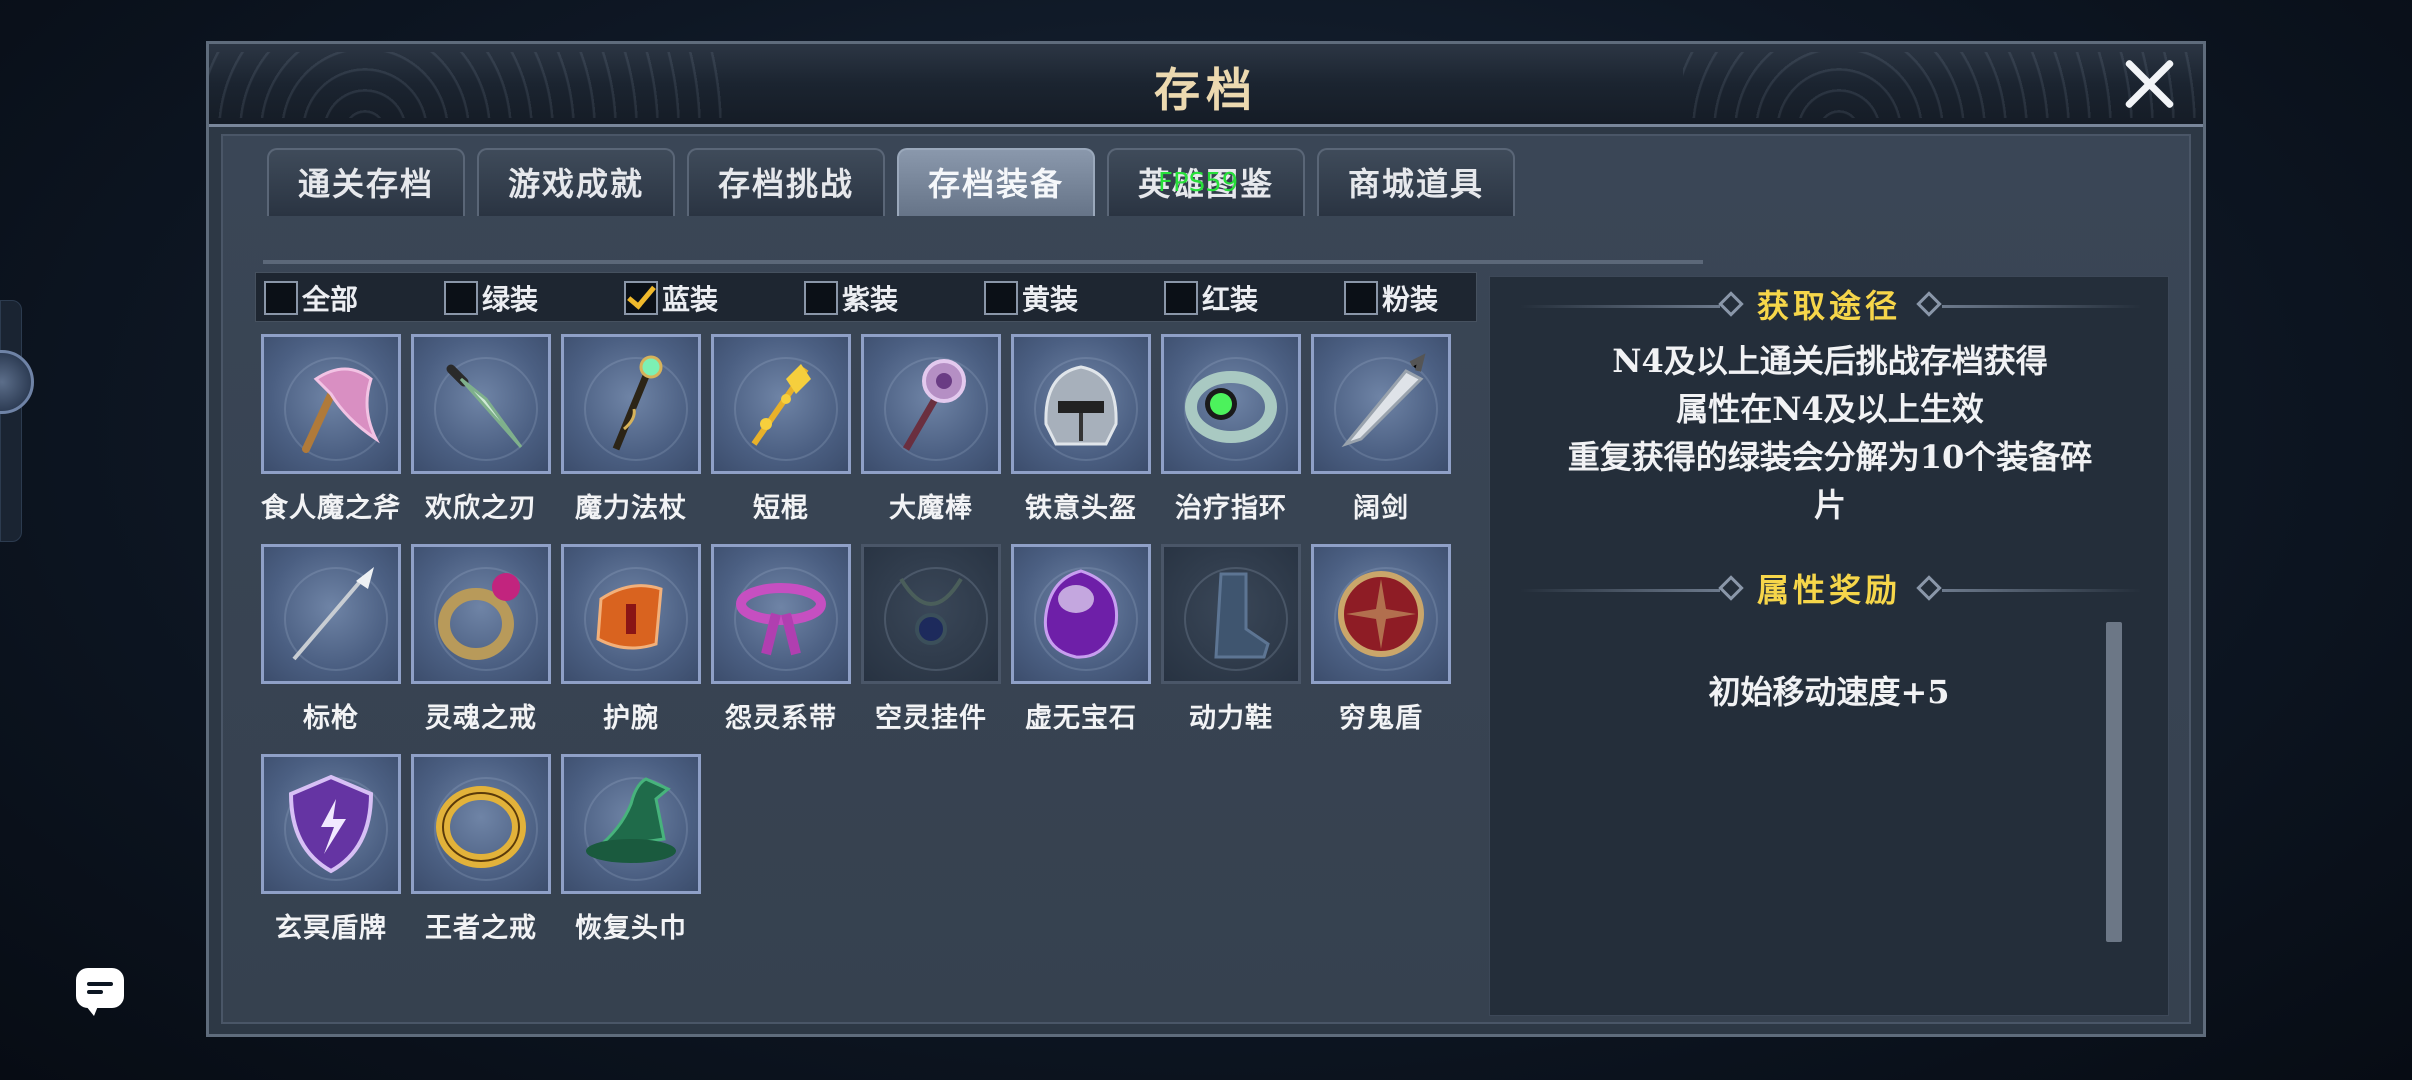  Describe the element at coordinates (690, 299) in the screenshot. I see `filter-blue-label: 蓝装` at that location.